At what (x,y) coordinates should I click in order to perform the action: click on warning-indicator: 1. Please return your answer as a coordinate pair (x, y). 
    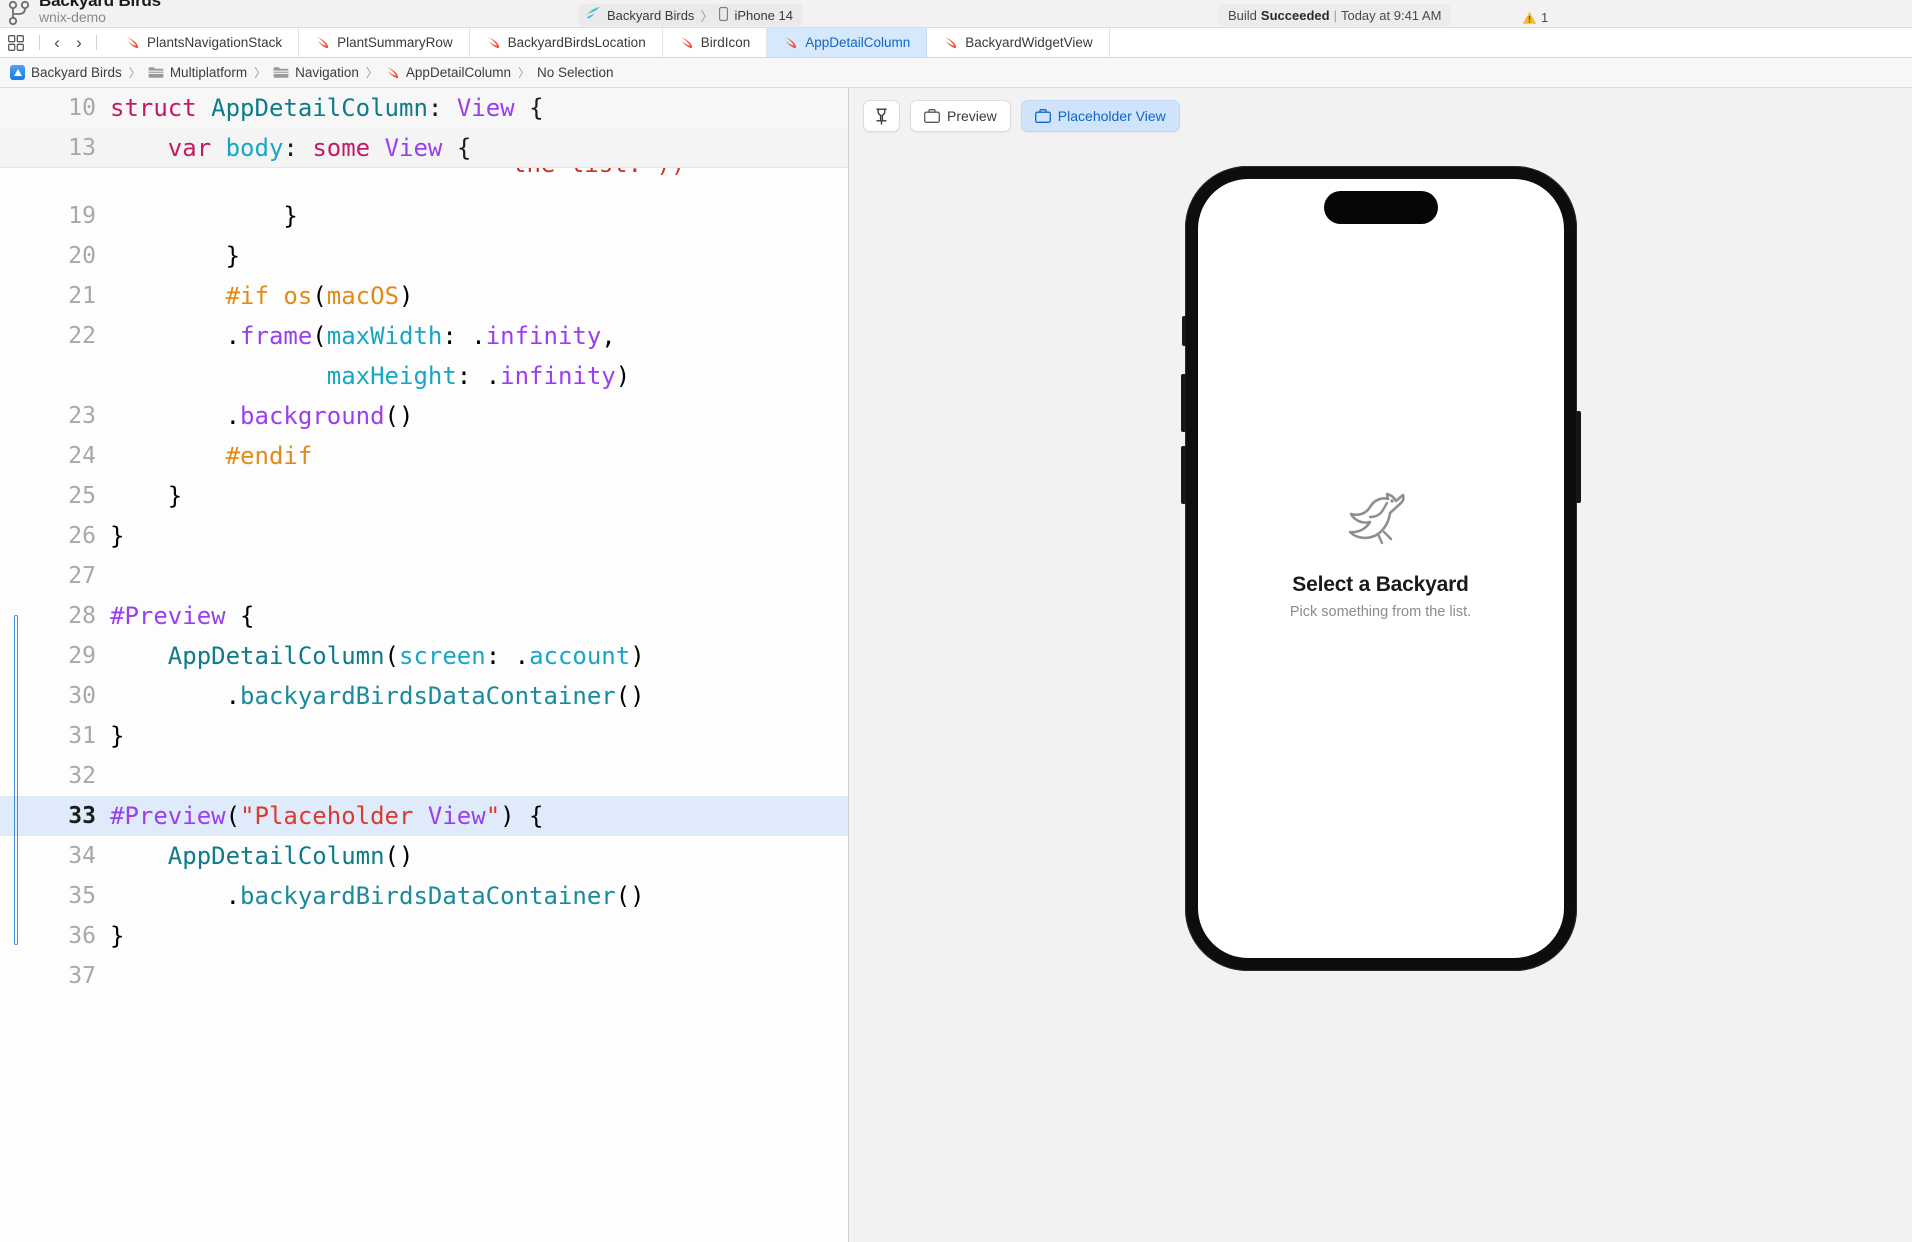
    Looking at the image, I should click on (1535, 17).